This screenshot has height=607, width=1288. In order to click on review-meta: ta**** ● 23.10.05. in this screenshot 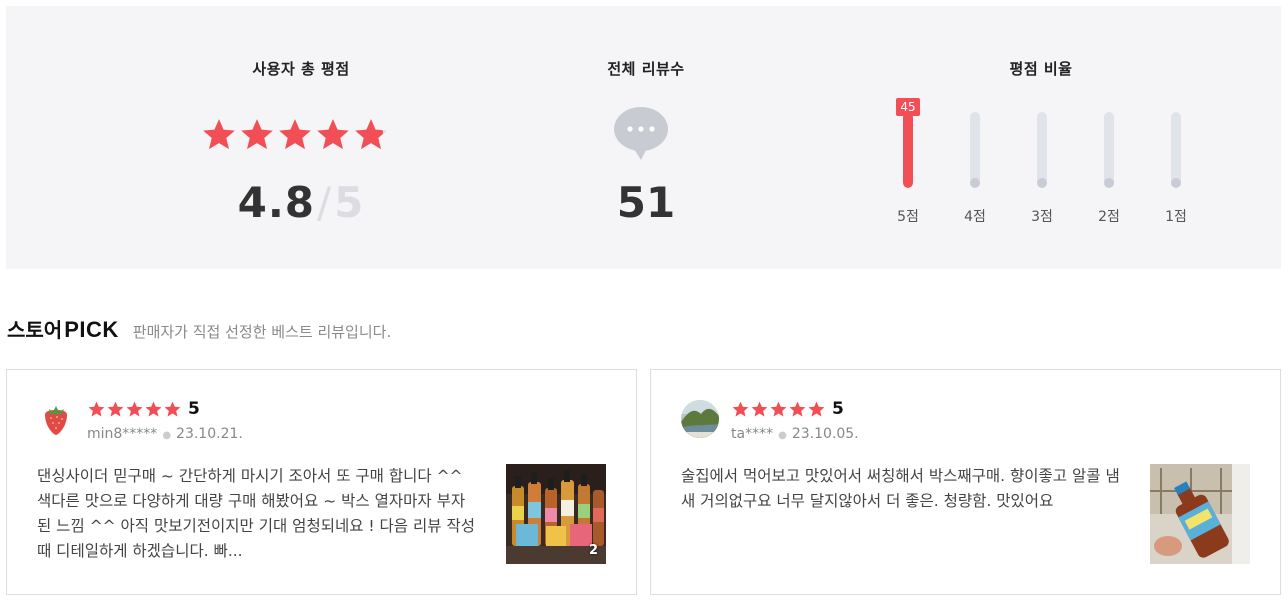, I will do `click(795, 434)`.